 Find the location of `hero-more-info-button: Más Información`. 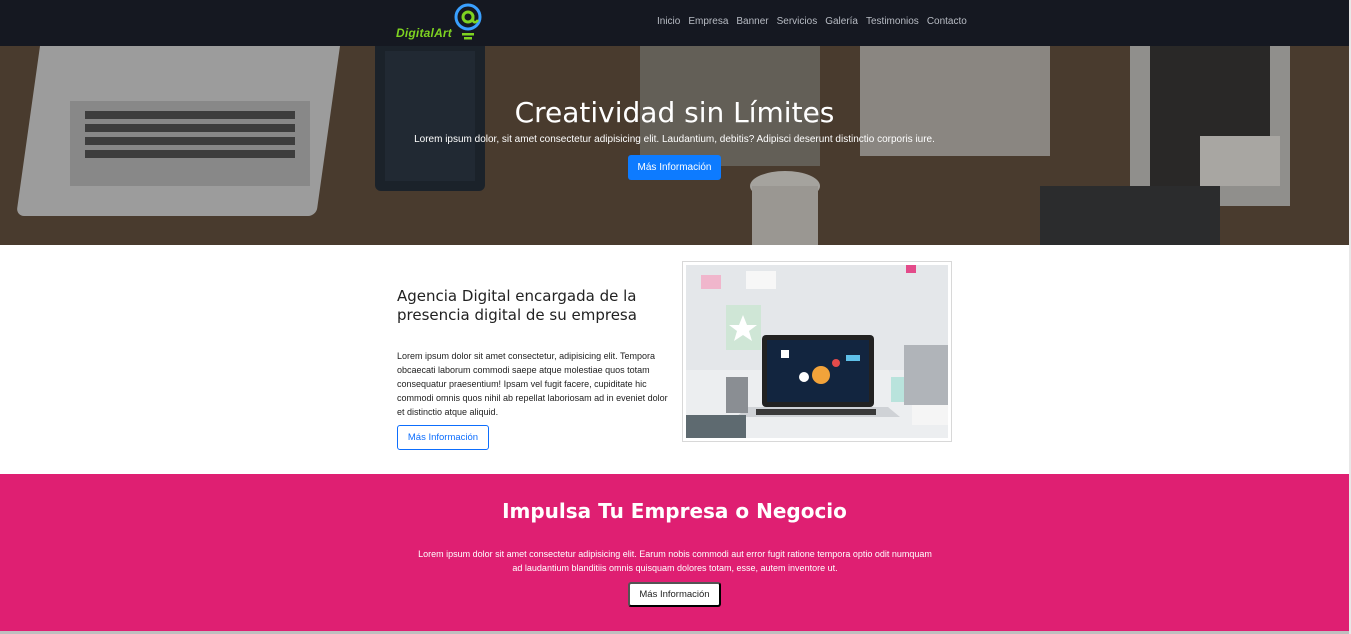

hero-more-info-button: Más Información is located at coordinates (674, 167).